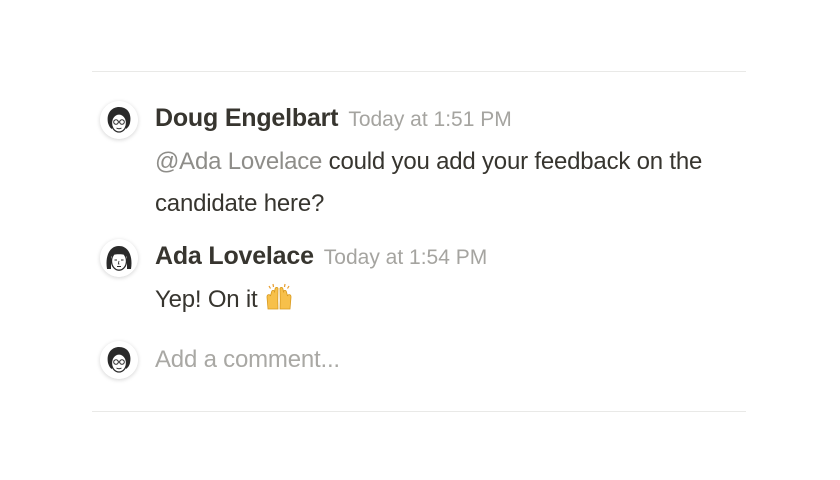 The width and height of the screenshot is (840, 480). I want to click on avatar-doug-engelbart-icon, so click(119, 120).